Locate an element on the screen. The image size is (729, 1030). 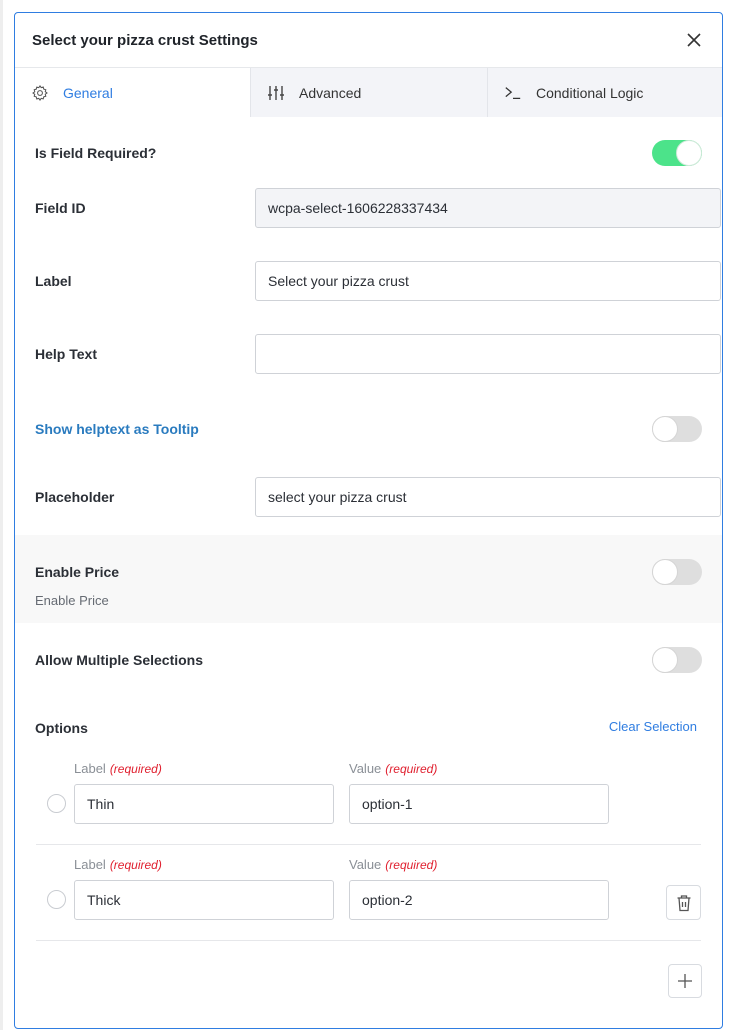
tooltip-row: Show helptext as Tooltip is located at coordinates (368, 429).